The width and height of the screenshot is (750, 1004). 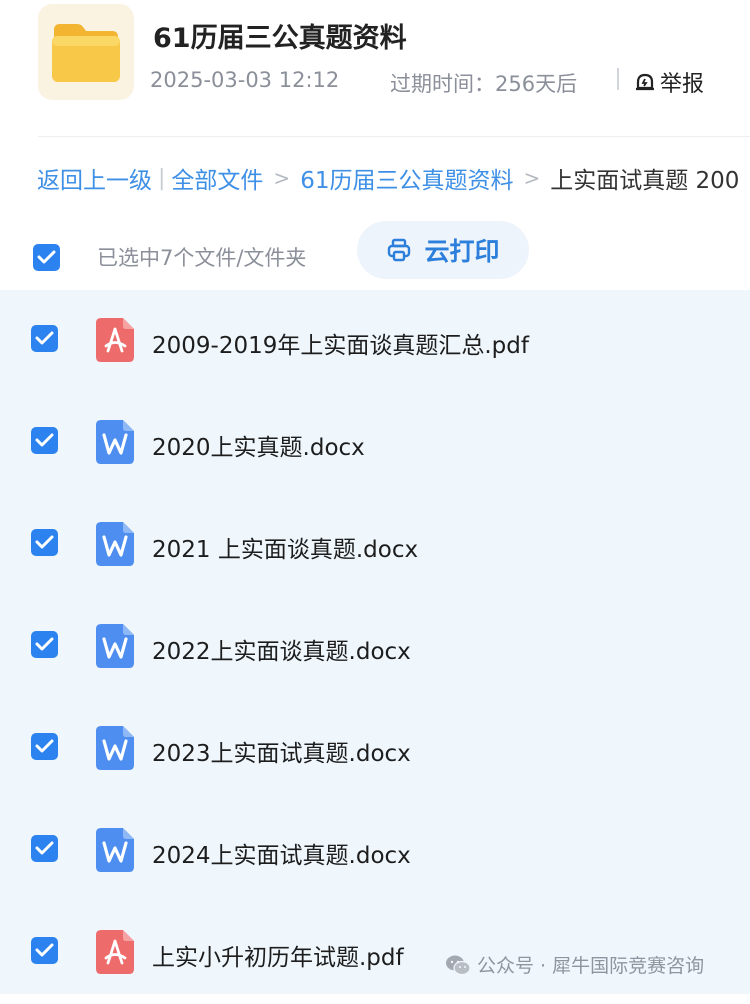 What do you see at coordinates (399, 250) in the screenshot?
I see `printer-icon` at bounding box center [399, 250].